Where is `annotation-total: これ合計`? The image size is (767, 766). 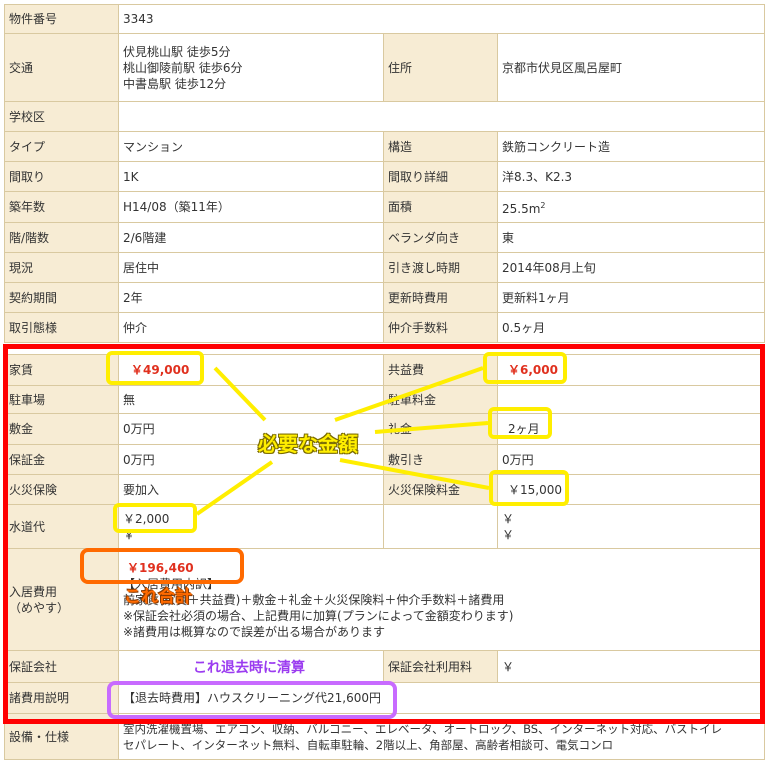
annotation-total: これ合計 is located at coordinates (158, 597).